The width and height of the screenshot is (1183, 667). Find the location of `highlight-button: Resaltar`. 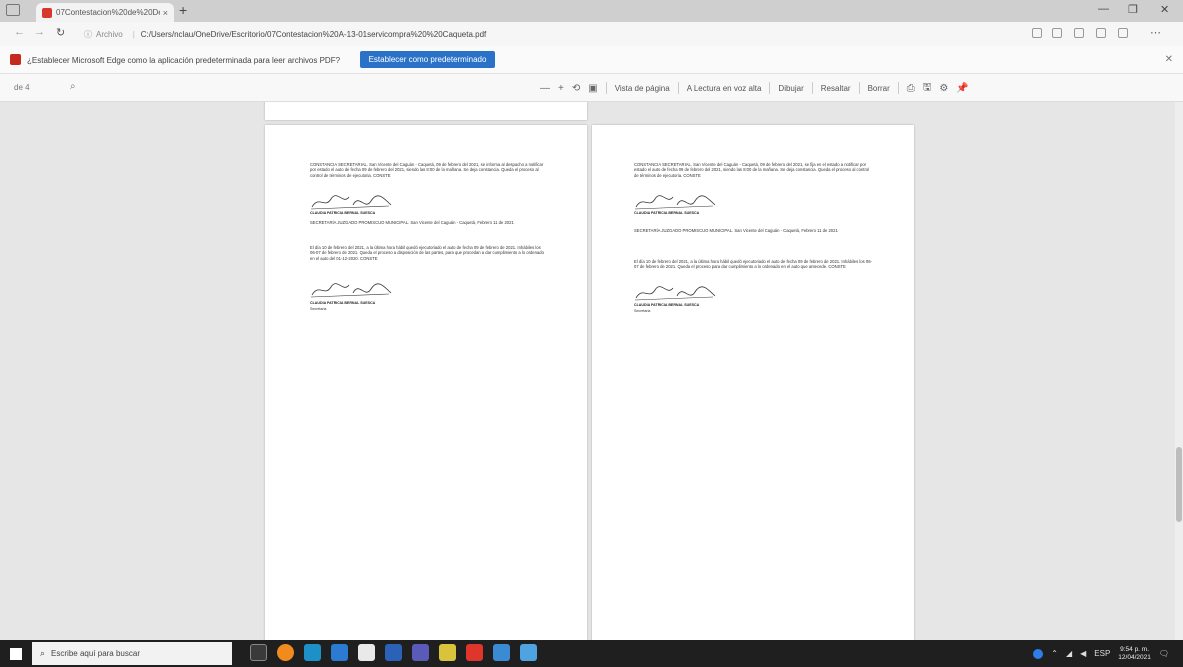

highlight-button: Resaltar is located at coordinates (836, 88).